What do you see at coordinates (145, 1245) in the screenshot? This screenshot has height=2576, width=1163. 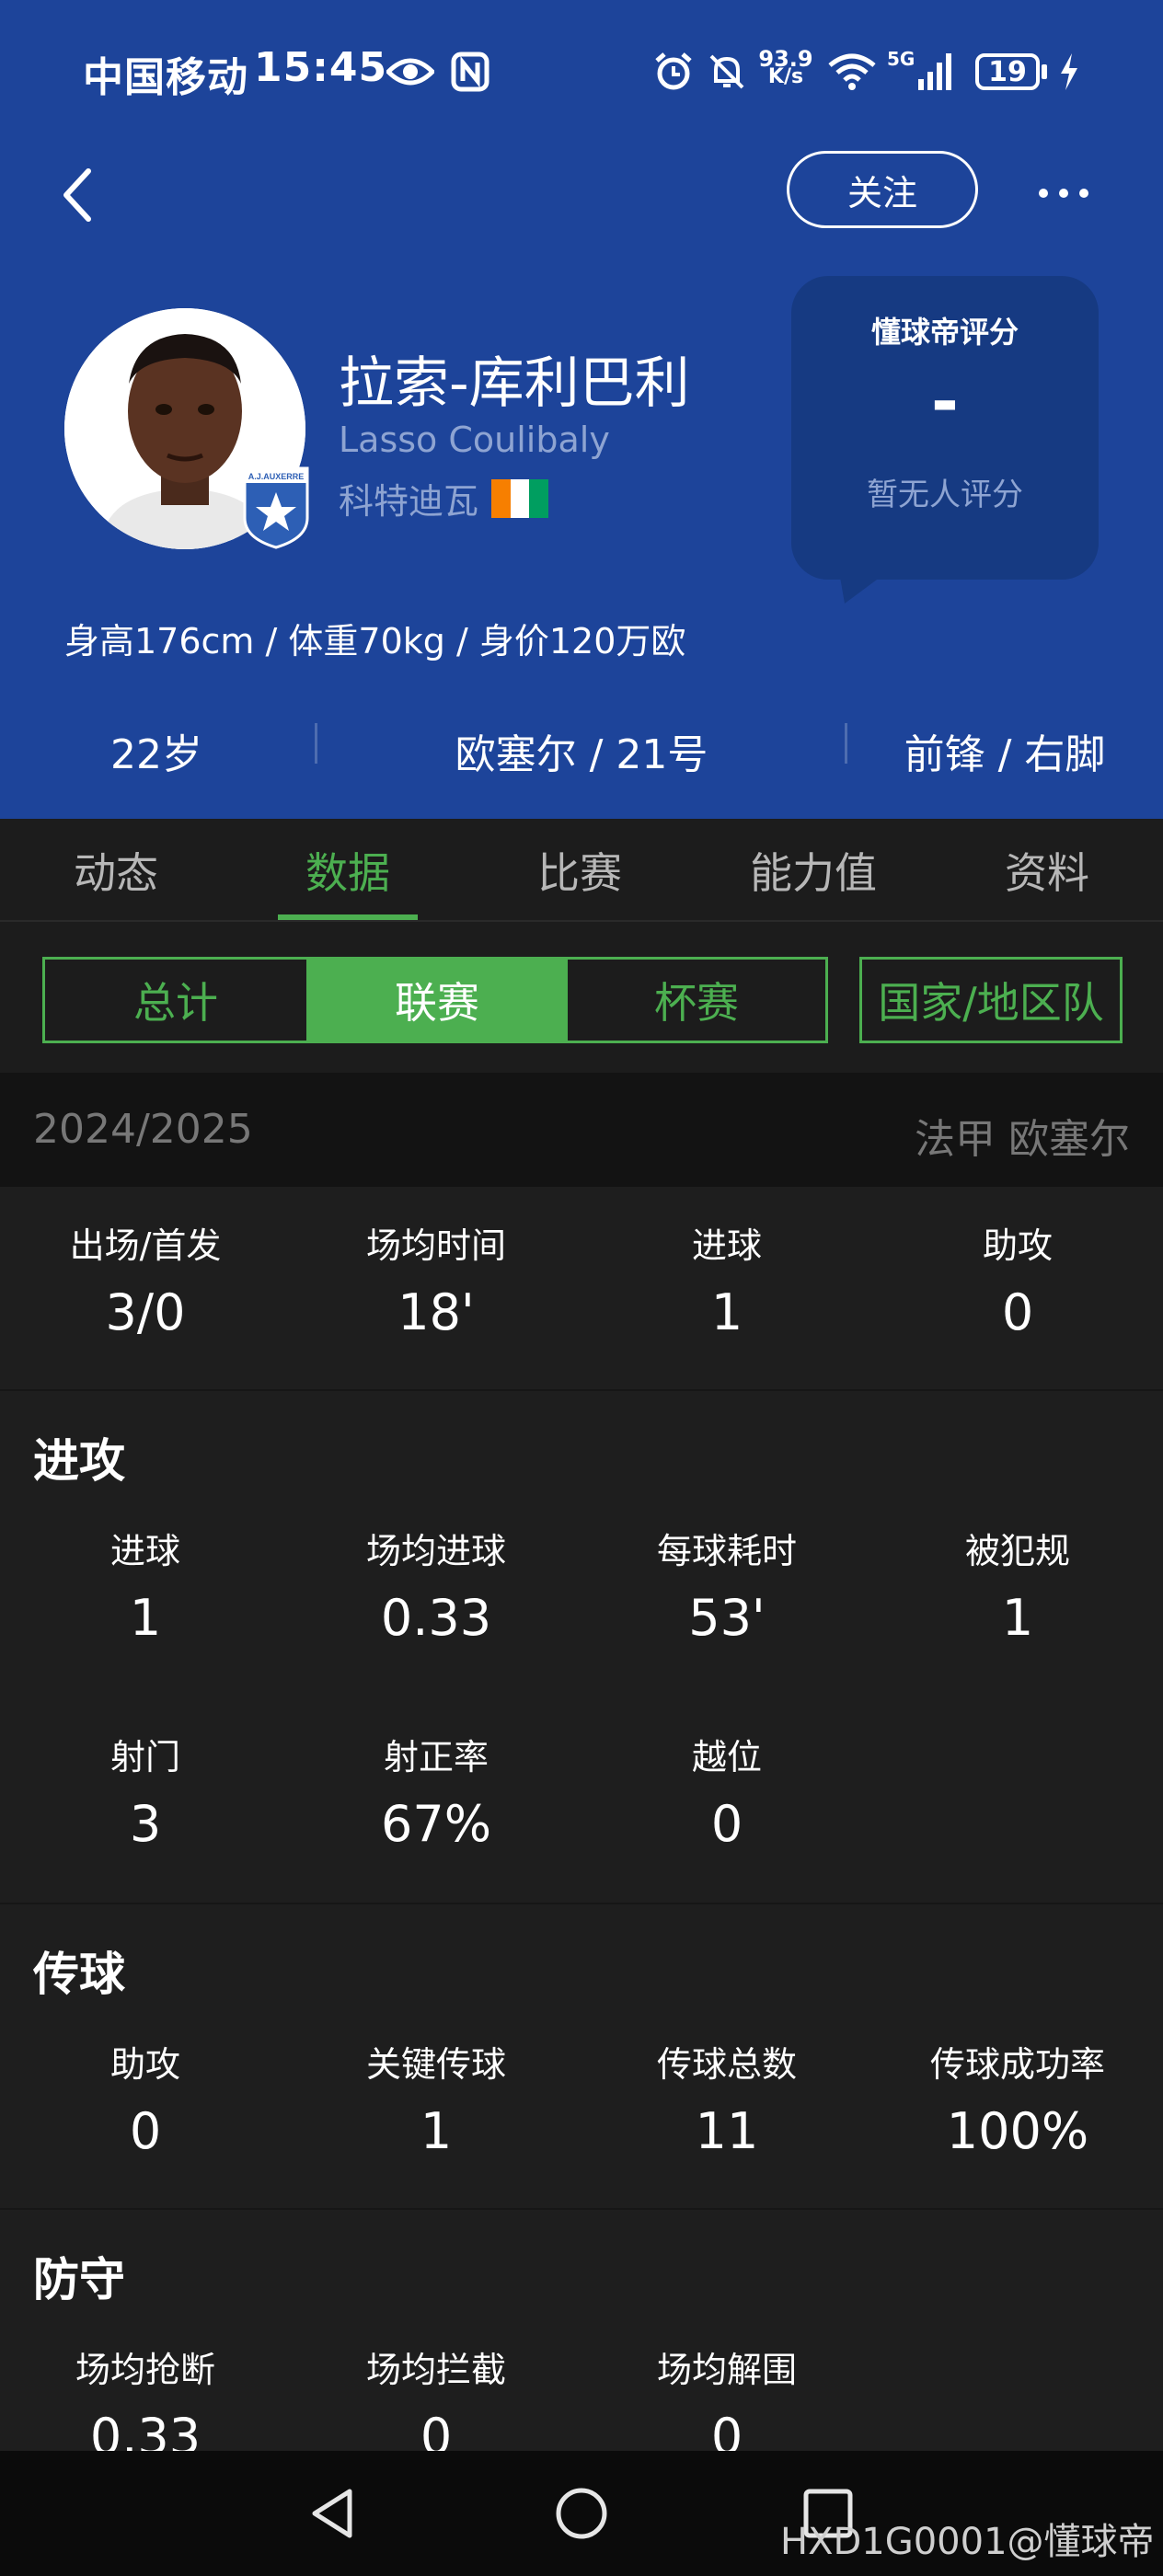 I see `stat-label: 出场/首发` at bounding box center [145, 1245].